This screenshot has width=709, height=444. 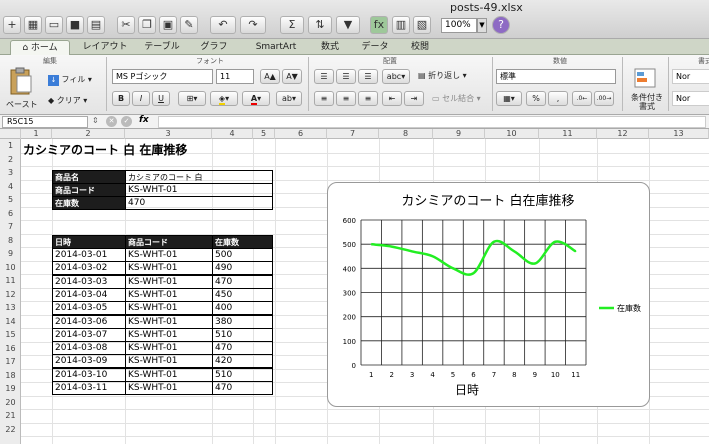 What do you see at coordinates (10, 200) in the screenshot?
I see `row-header: 5` at bounding box center [10, 200].